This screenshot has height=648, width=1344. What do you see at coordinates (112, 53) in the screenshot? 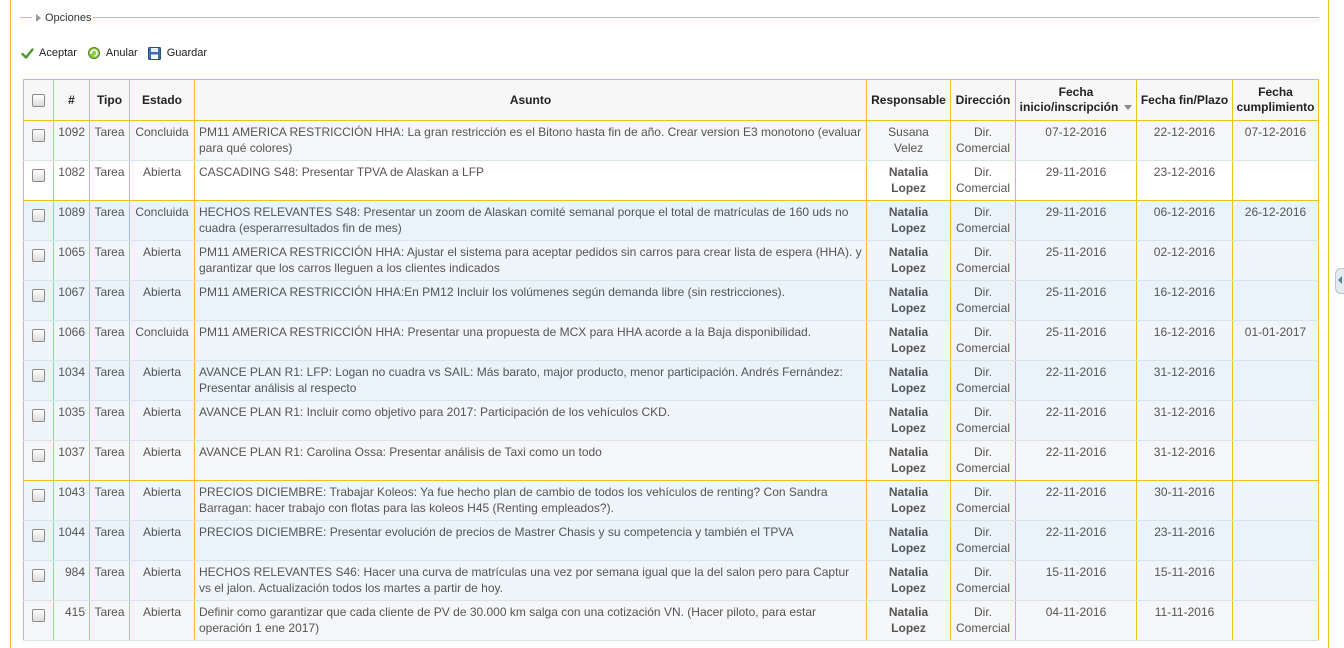
I see `cancel-button: Anular` at bounding box center [112, 53].